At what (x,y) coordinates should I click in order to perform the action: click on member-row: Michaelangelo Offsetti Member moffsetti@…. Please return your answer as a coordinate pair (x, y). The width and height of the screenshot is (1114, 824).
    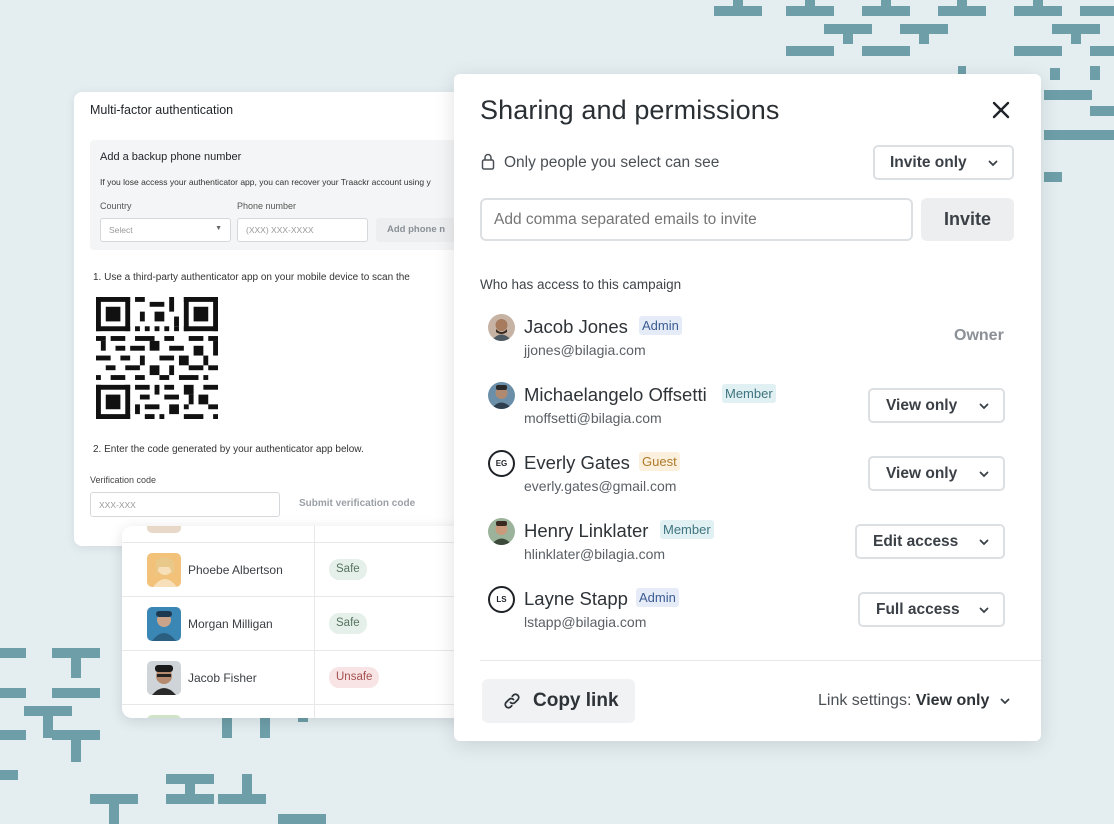
    Looking at the image, I should click on (747, 412).